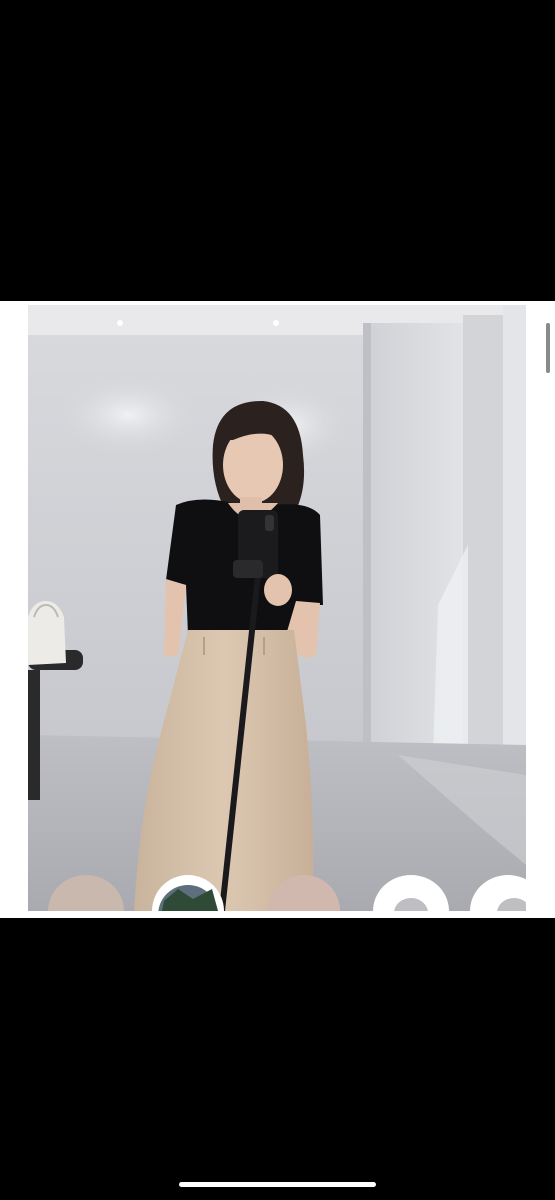 The image size is (555, 1200). I want to click on scroll-indicator, so click(548, 348).